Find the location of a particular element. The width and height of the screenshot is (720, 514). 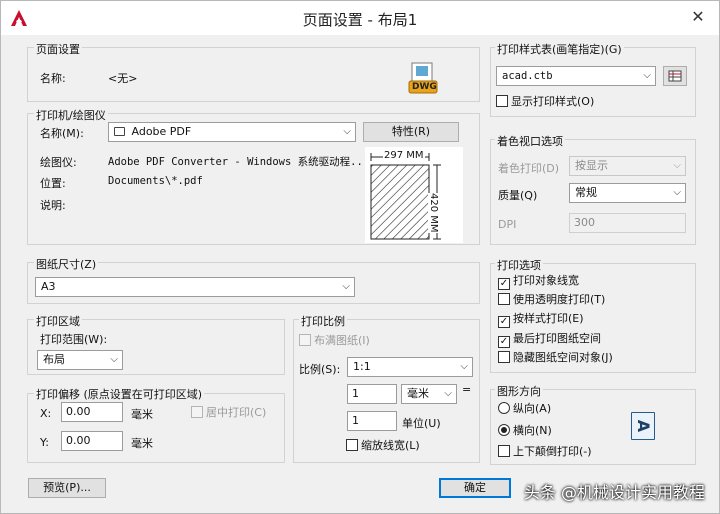

scale-lineweights-checkbox: 缩放线宽(L) is located at coordinates (383, 447).